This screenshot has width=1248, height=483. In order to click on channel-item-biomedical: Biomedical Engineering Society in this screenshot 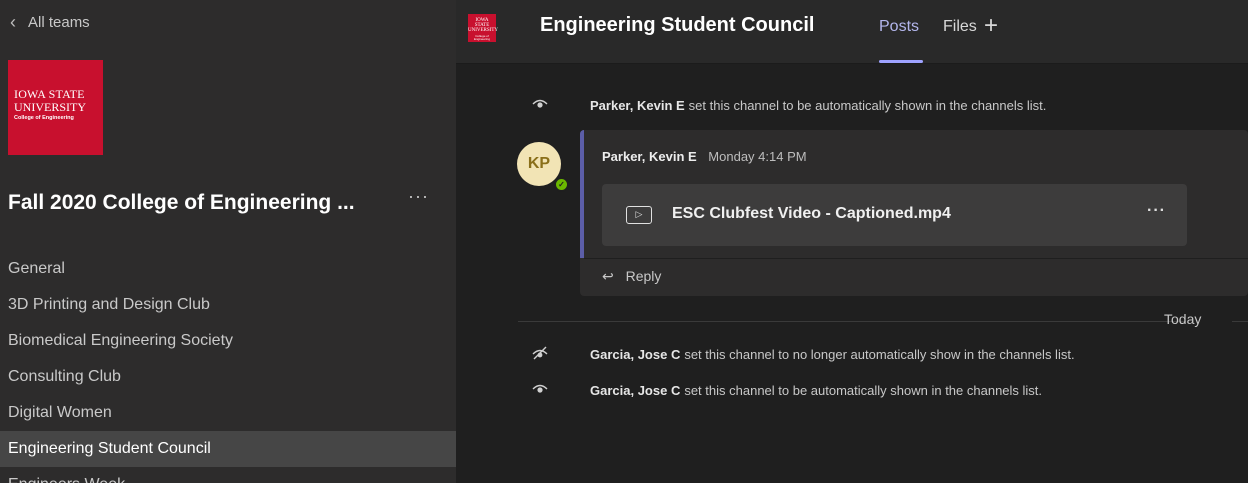, I will do `click(228, 341)`.